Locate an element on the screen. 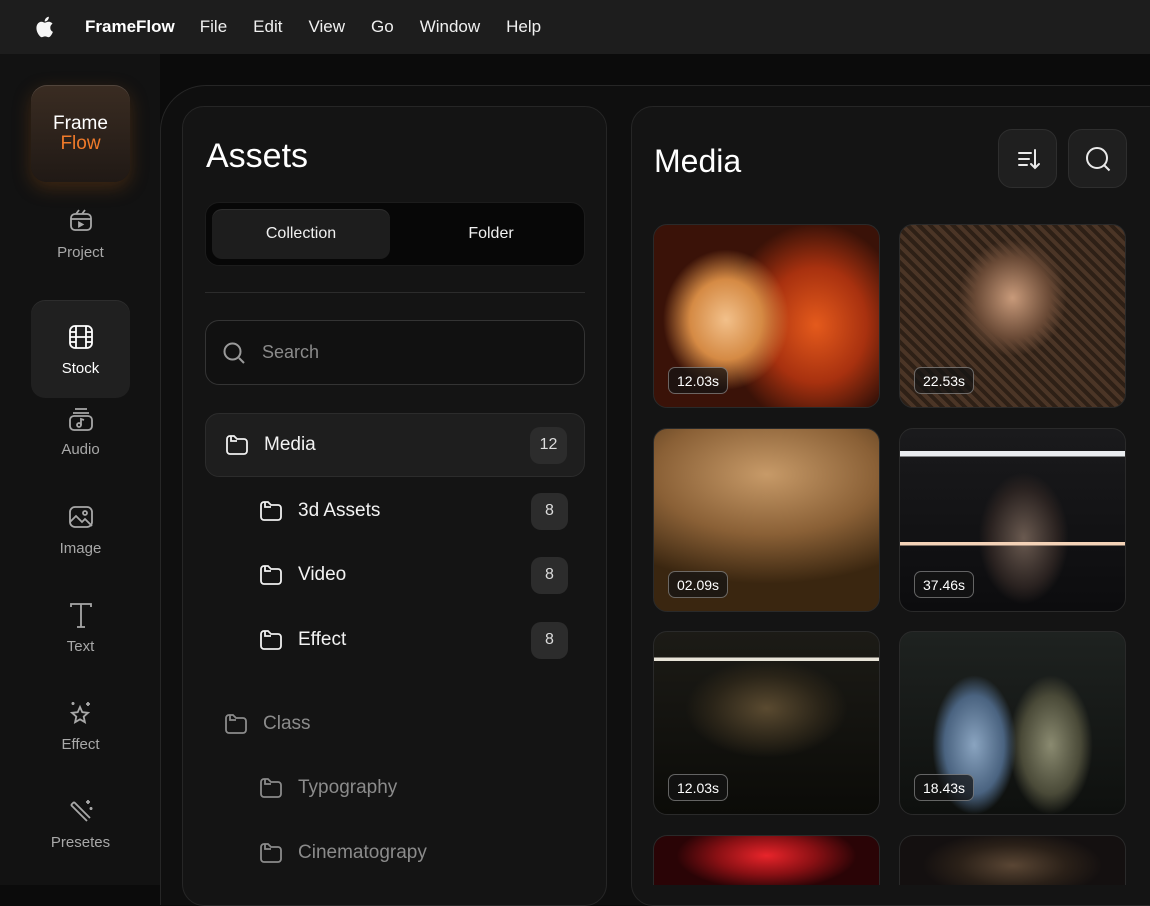 Image resolution: width=1150 pixels, height=906 pixels. tab-folder: Folder is located at coordinates (491, 234).